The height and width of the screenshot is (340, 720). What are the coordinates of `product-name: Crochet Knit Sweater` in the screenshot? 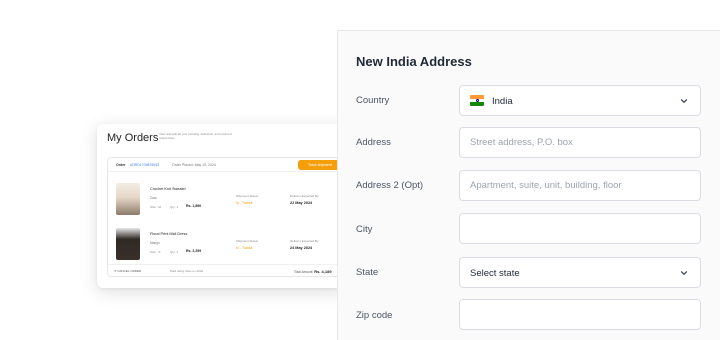 It's located at (168, 189).